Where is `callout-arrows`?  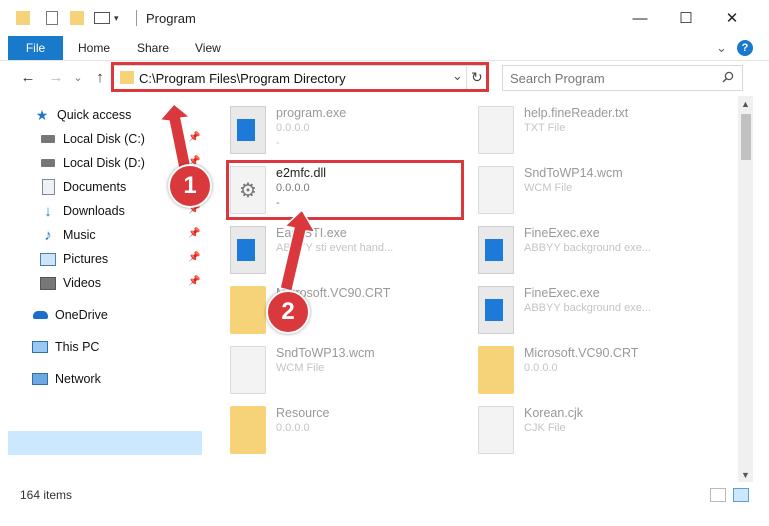
callout-arrows is located at coordinates (237, 197).